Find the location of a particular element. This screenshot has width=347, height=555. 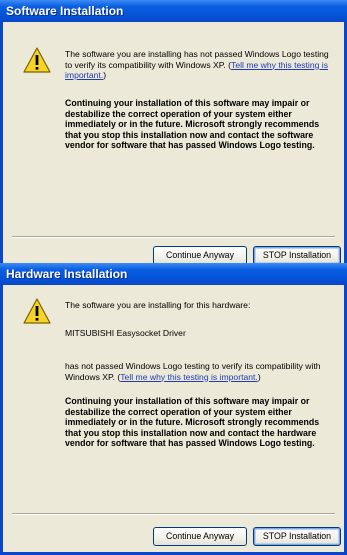

why-testing-important-link: Tell me why this testing is important. is located at coordinates (189, 377).